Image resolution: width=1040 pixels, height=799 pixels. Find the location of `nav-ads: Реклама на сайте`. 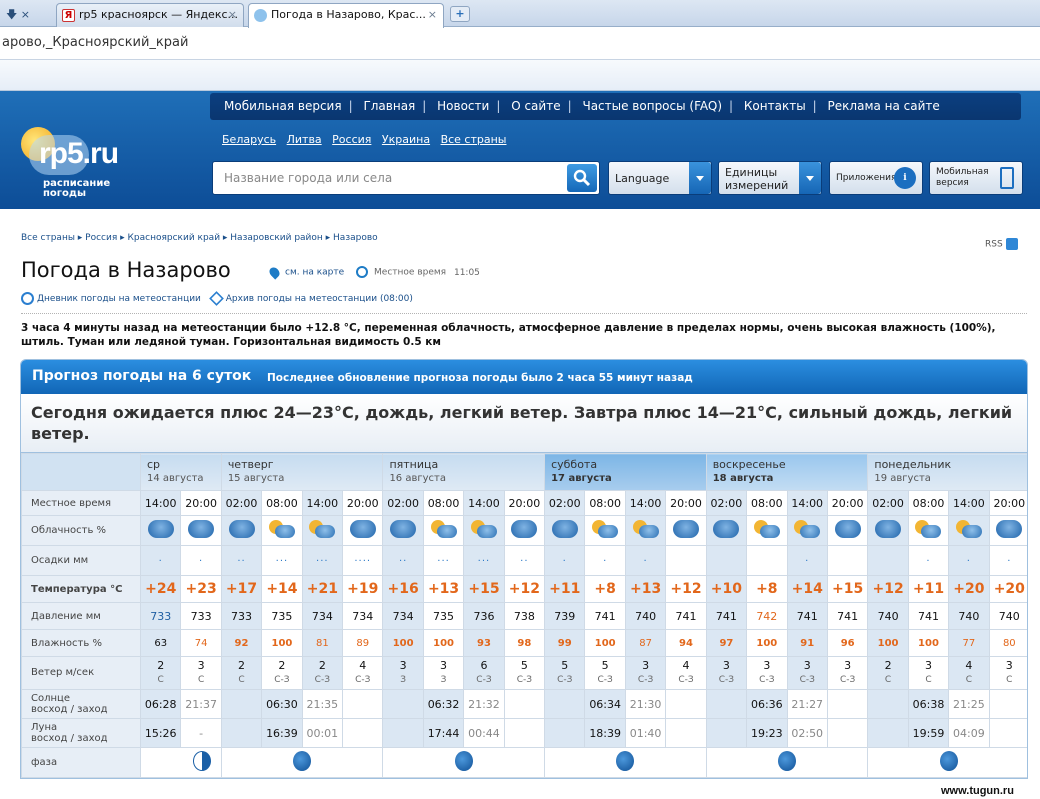

nav-ads: Реклама на сайте is located at coordinates (884, 106).